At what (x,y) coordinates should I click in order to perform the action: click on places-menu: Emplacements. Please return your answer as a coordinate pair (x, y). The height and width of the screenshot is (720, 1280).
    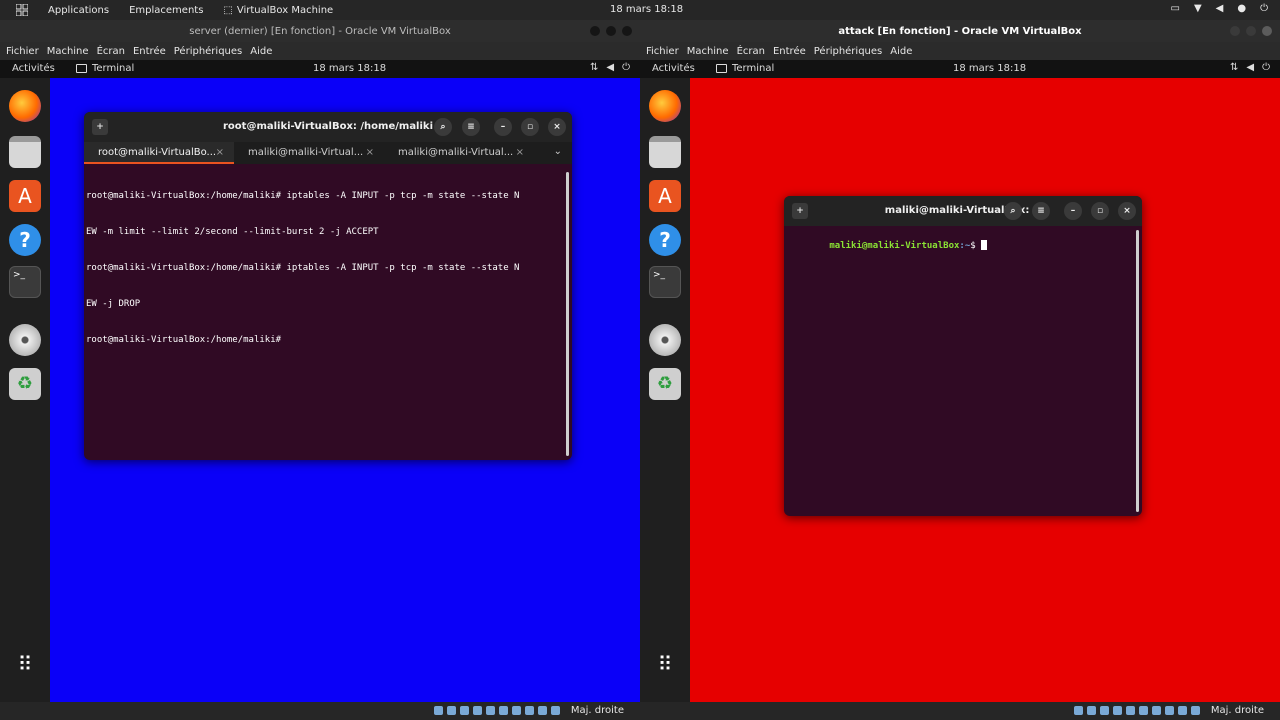
    Looking at the image, I should click on (166, 10).